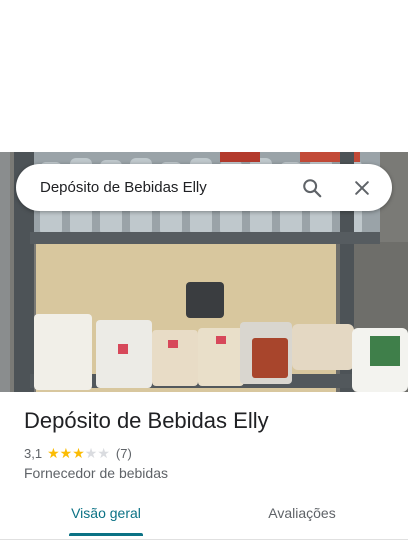 The width and height of the screenshot is (408, 544). I want to click on close-icon, so click(362, 188).